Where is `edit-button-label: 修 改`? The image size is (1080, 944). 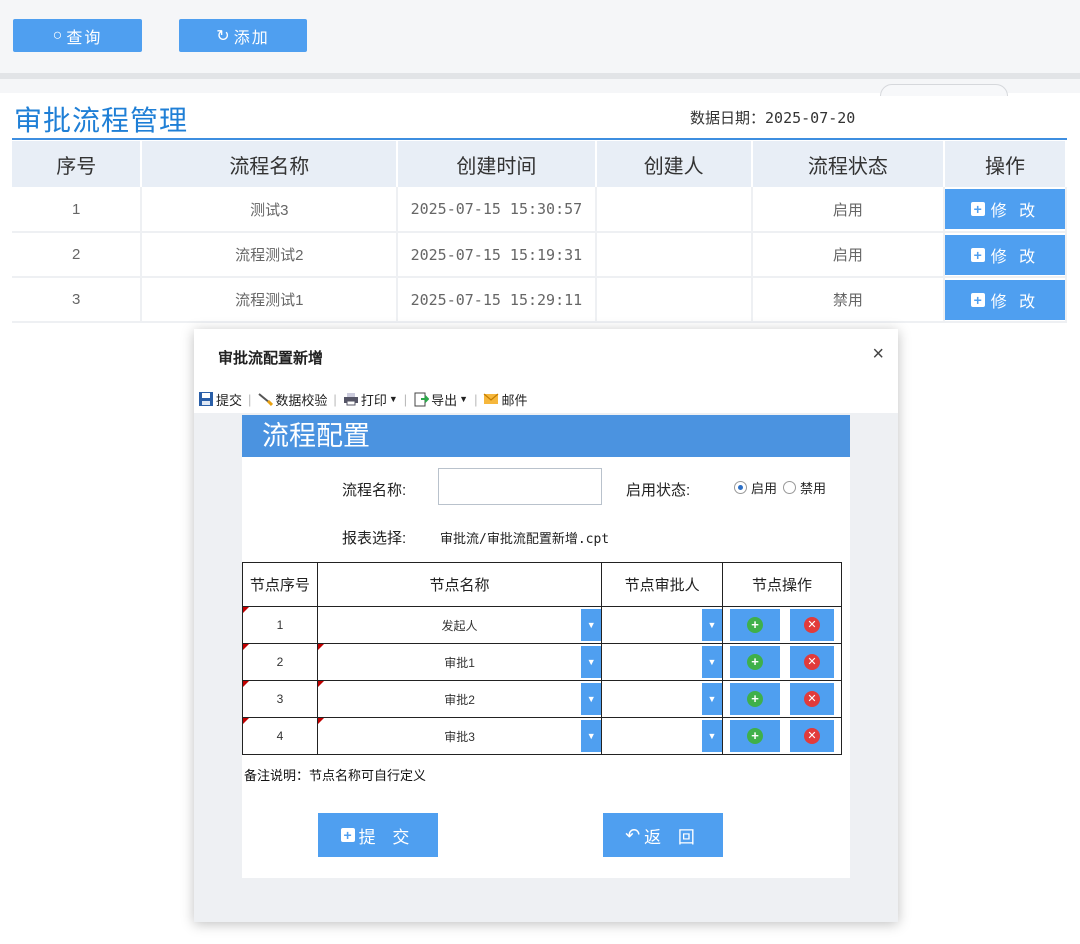 edit-button-label: 修 改 is located at coordinates (1015, 211).